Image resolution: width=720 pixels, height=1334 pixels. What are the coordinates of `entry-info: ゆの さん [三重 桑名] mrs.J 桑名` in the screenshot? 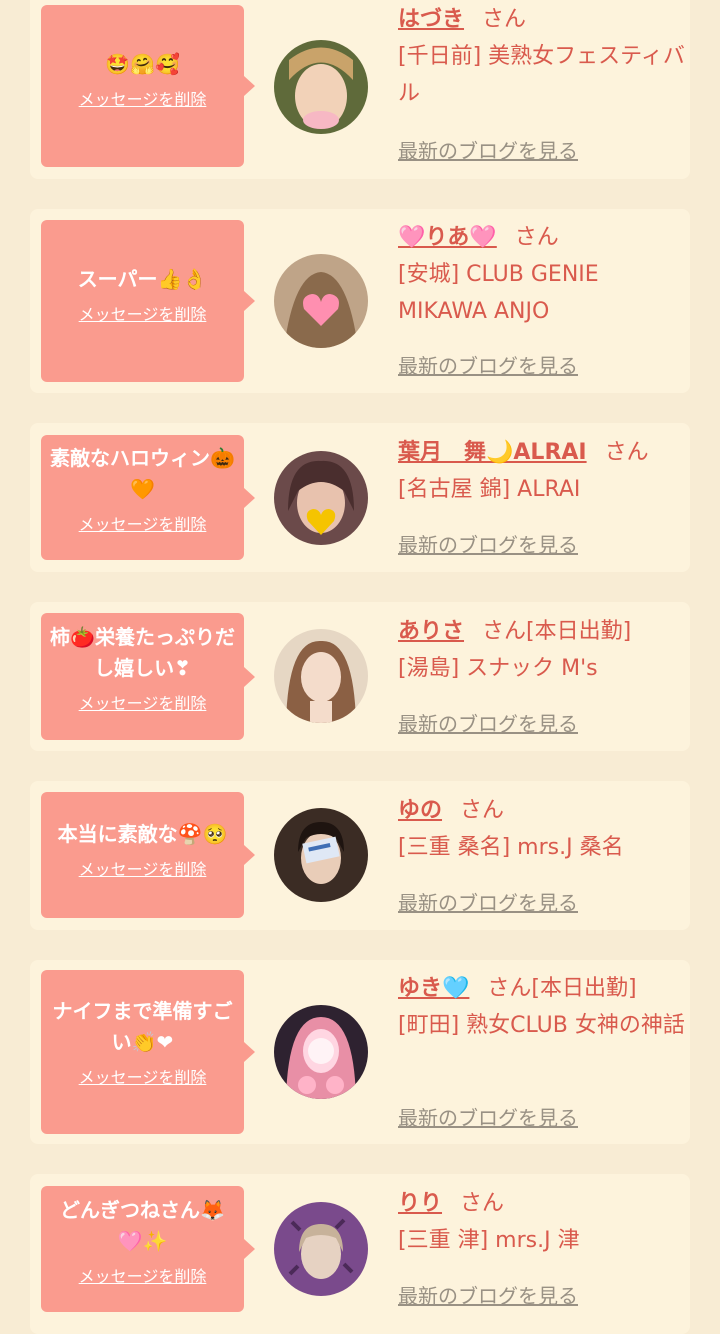 It's located at (543, 830).